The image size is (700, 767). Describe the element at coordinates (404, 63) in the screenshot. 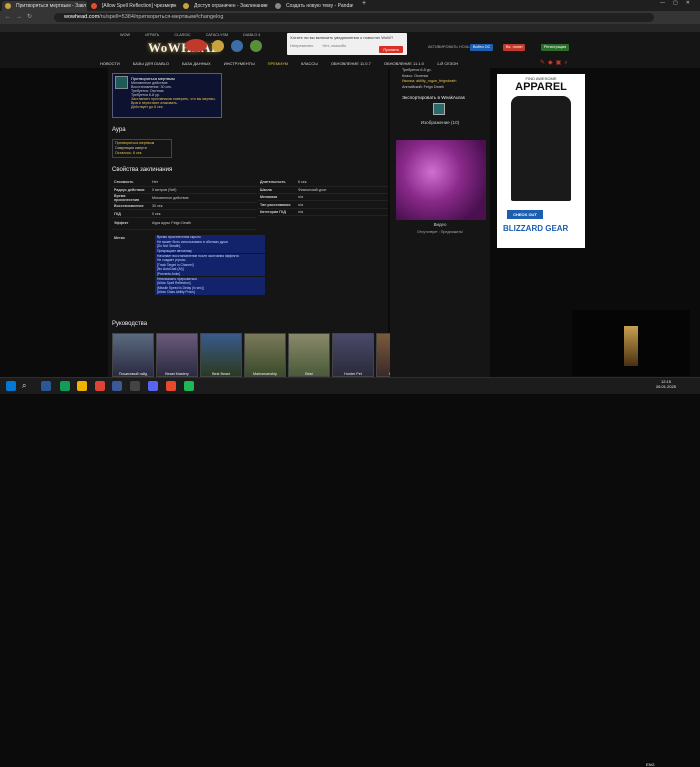

I see `nav-patch-1110: Обновление 11.1.0` at that location.